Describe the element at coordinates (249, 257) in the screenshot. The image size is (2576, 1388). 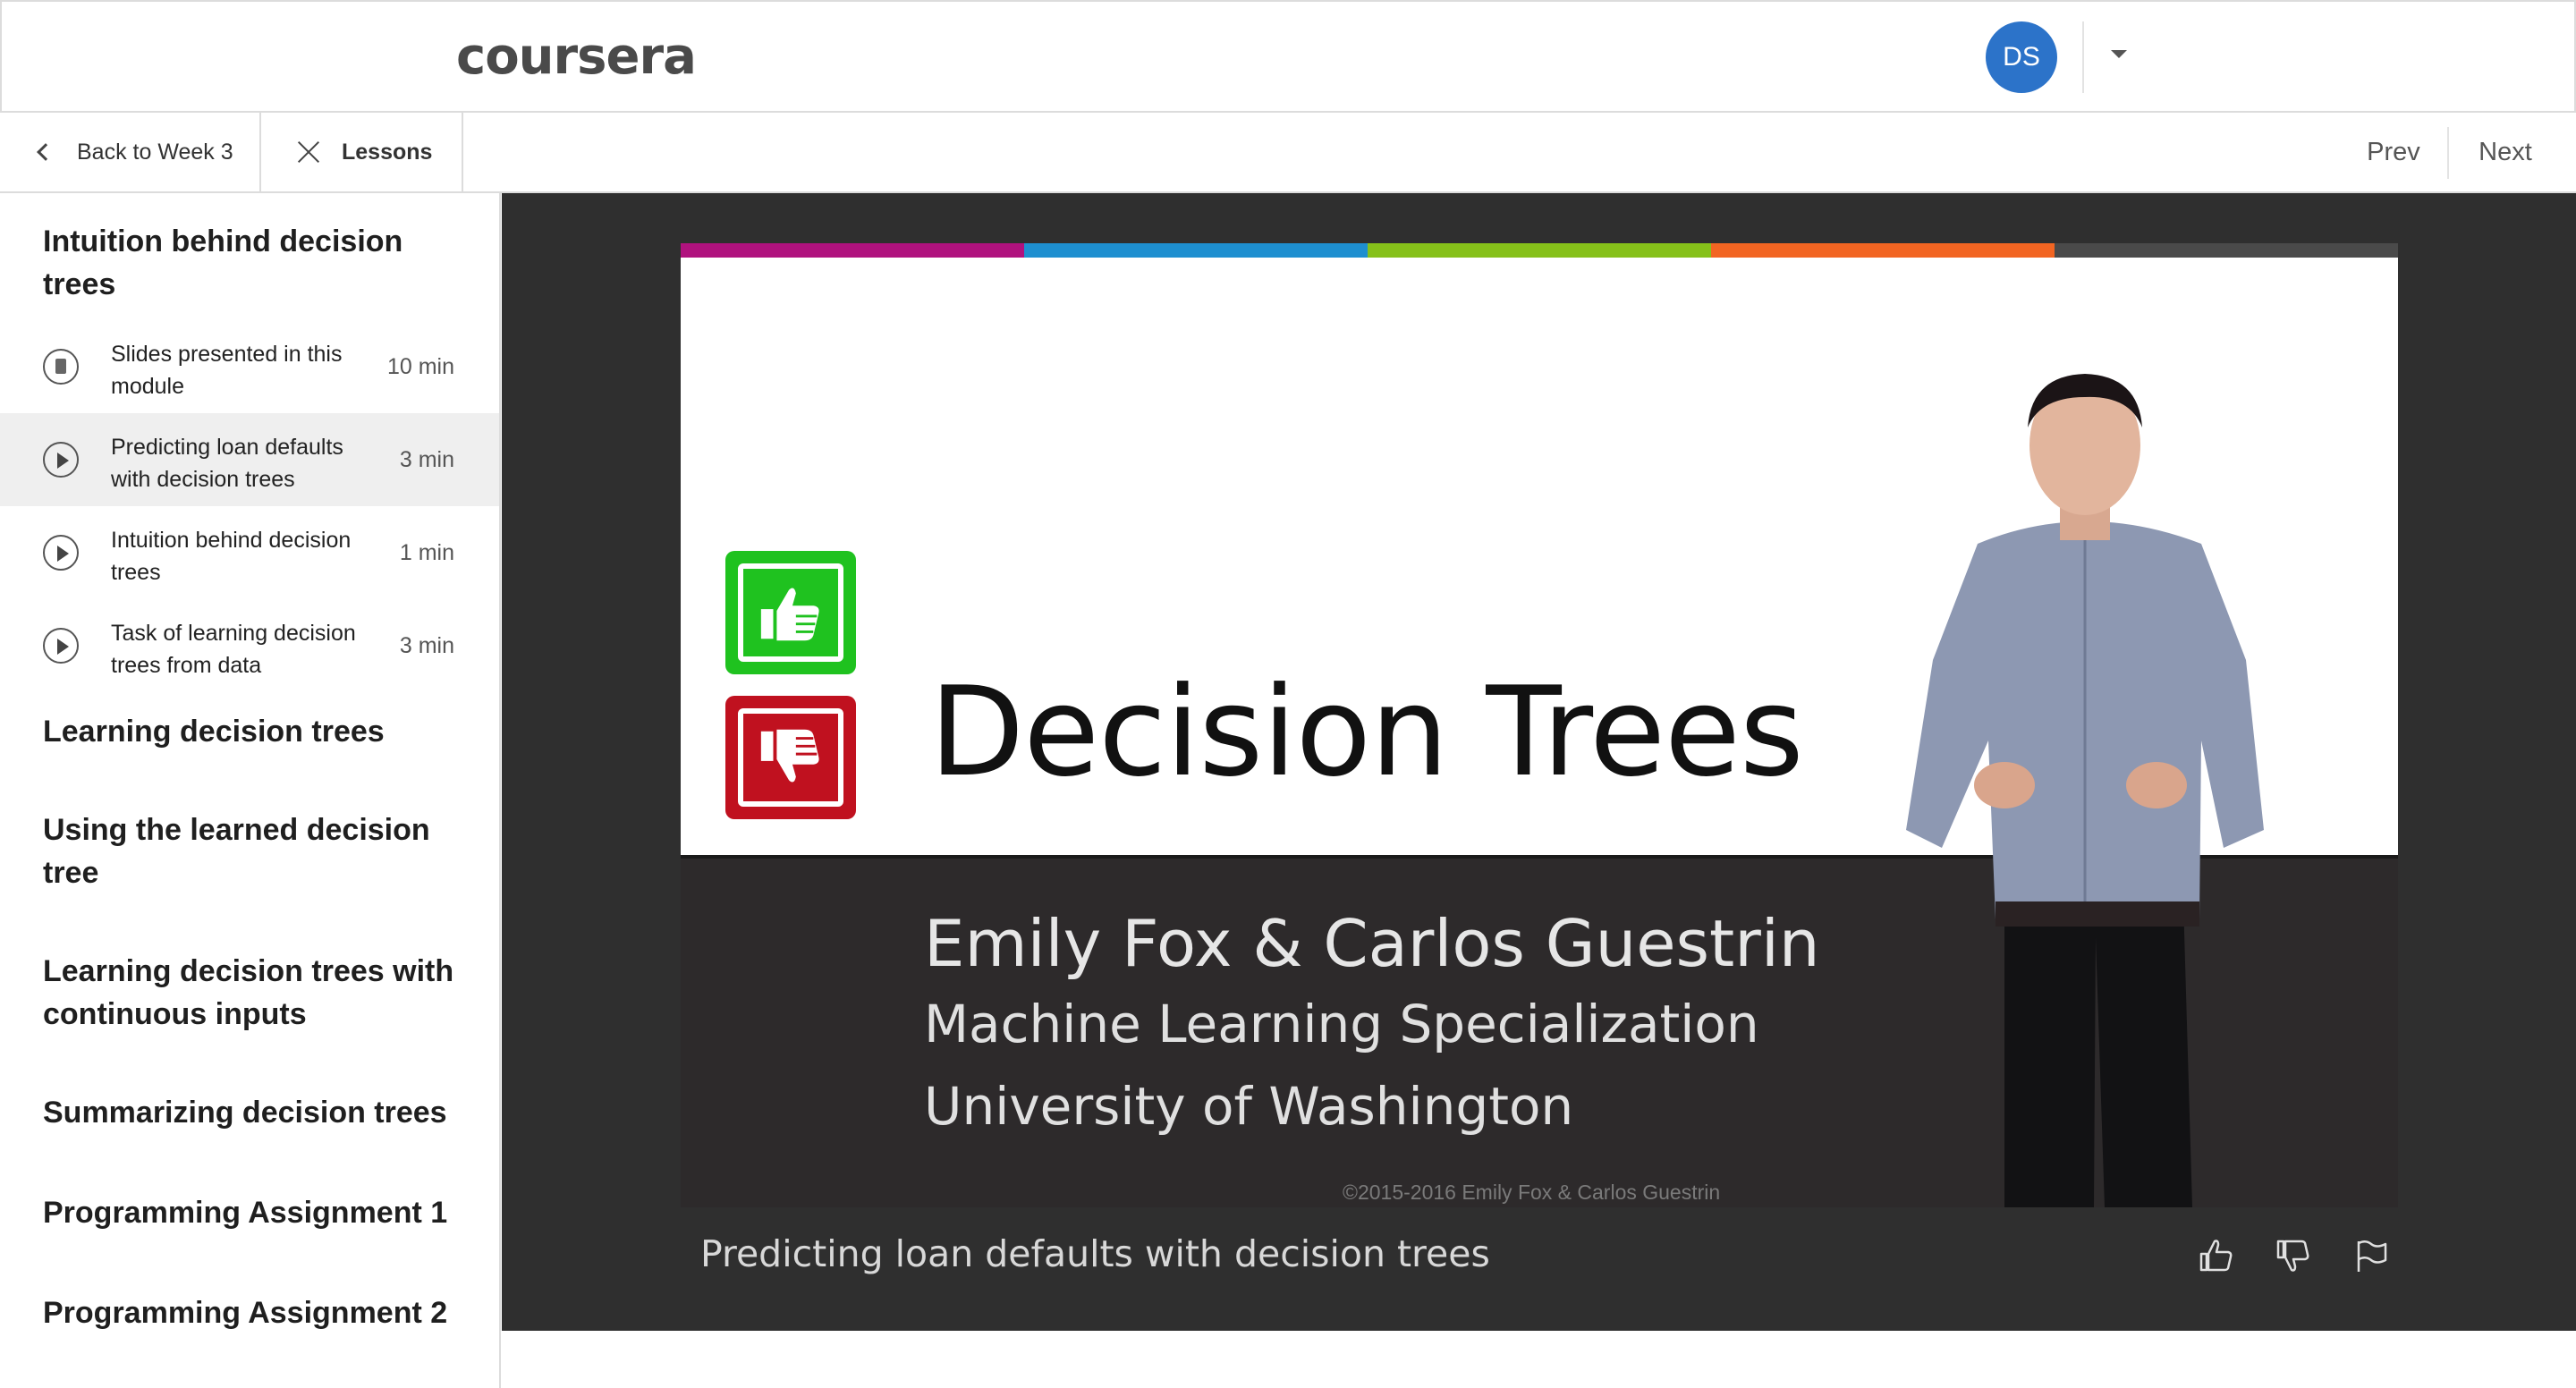
I see `module-title-current: Intuition behind decision trees` at that location.